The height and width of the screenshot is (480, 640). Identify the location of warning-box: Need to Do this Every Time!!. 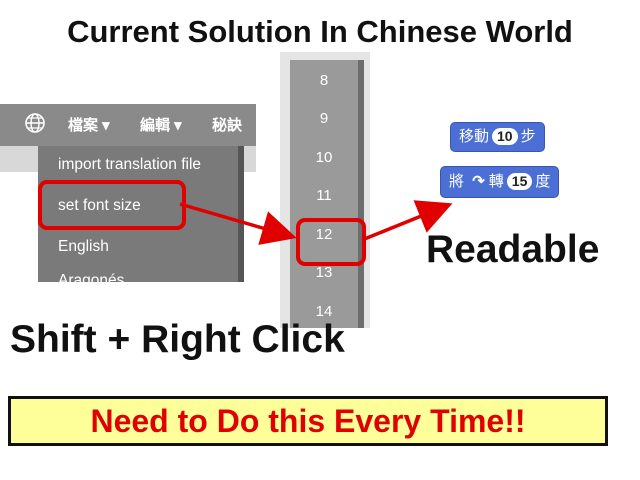
(308, 421).